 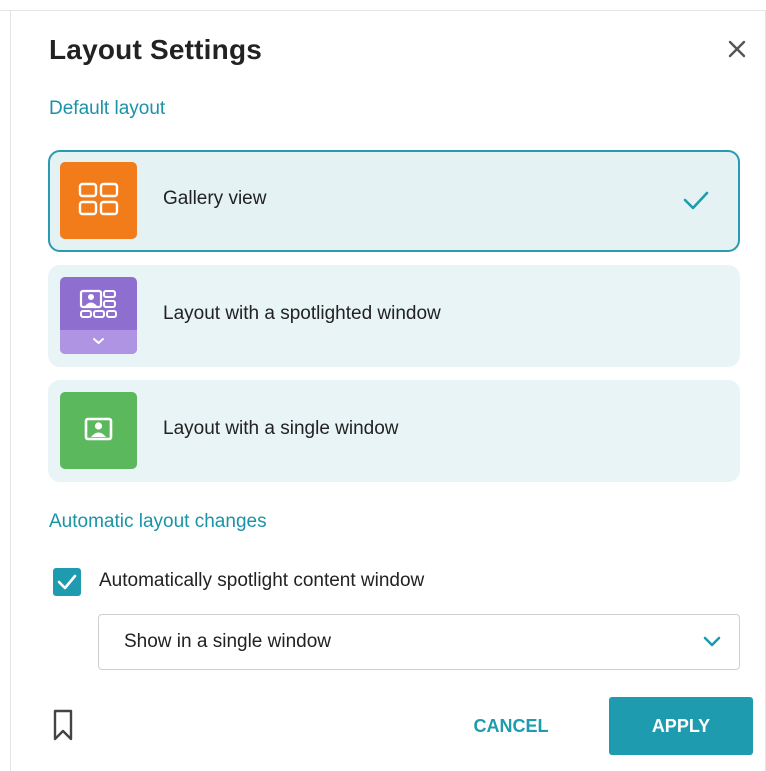 I want to click on layout-option-gallery-view: Gallery view, so click(x=394, y=201).